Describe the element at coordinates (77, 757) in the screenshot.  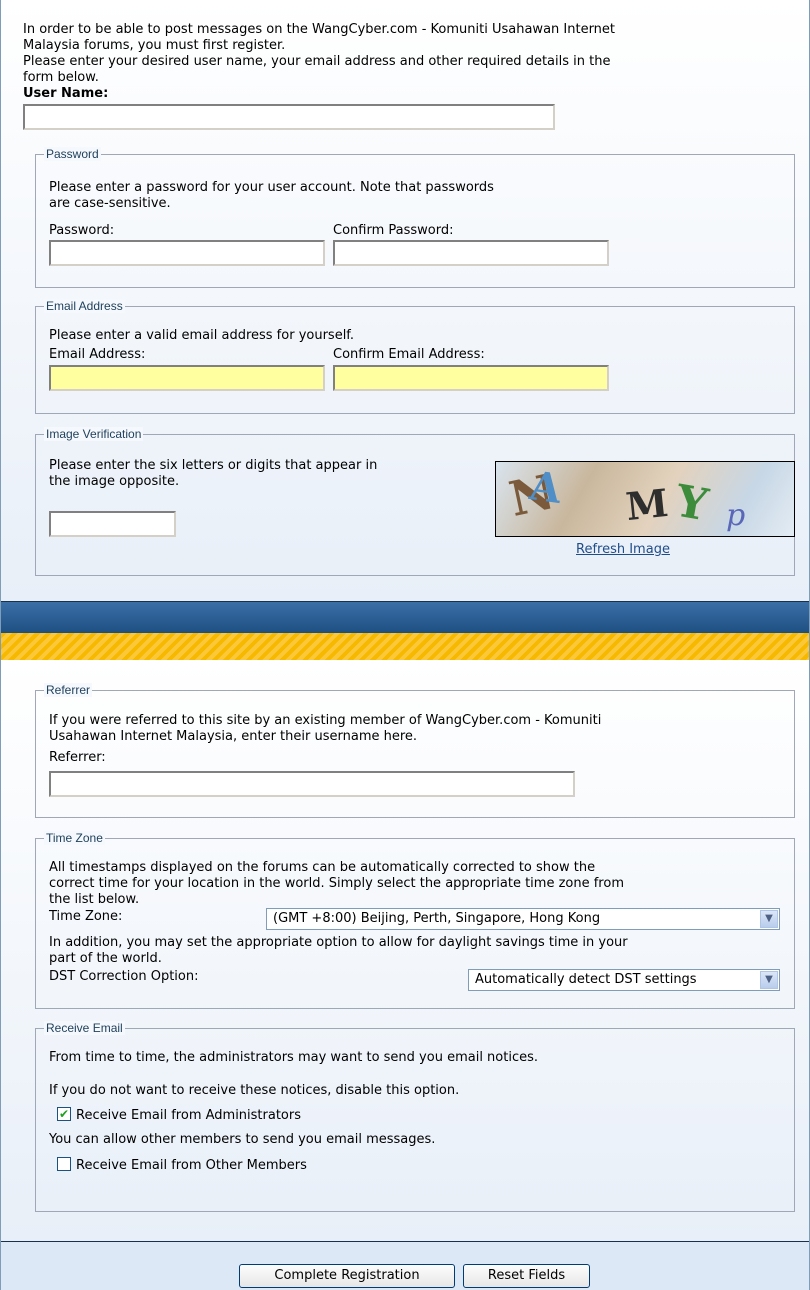
I see `referrer-label: Referrer:` at that location.